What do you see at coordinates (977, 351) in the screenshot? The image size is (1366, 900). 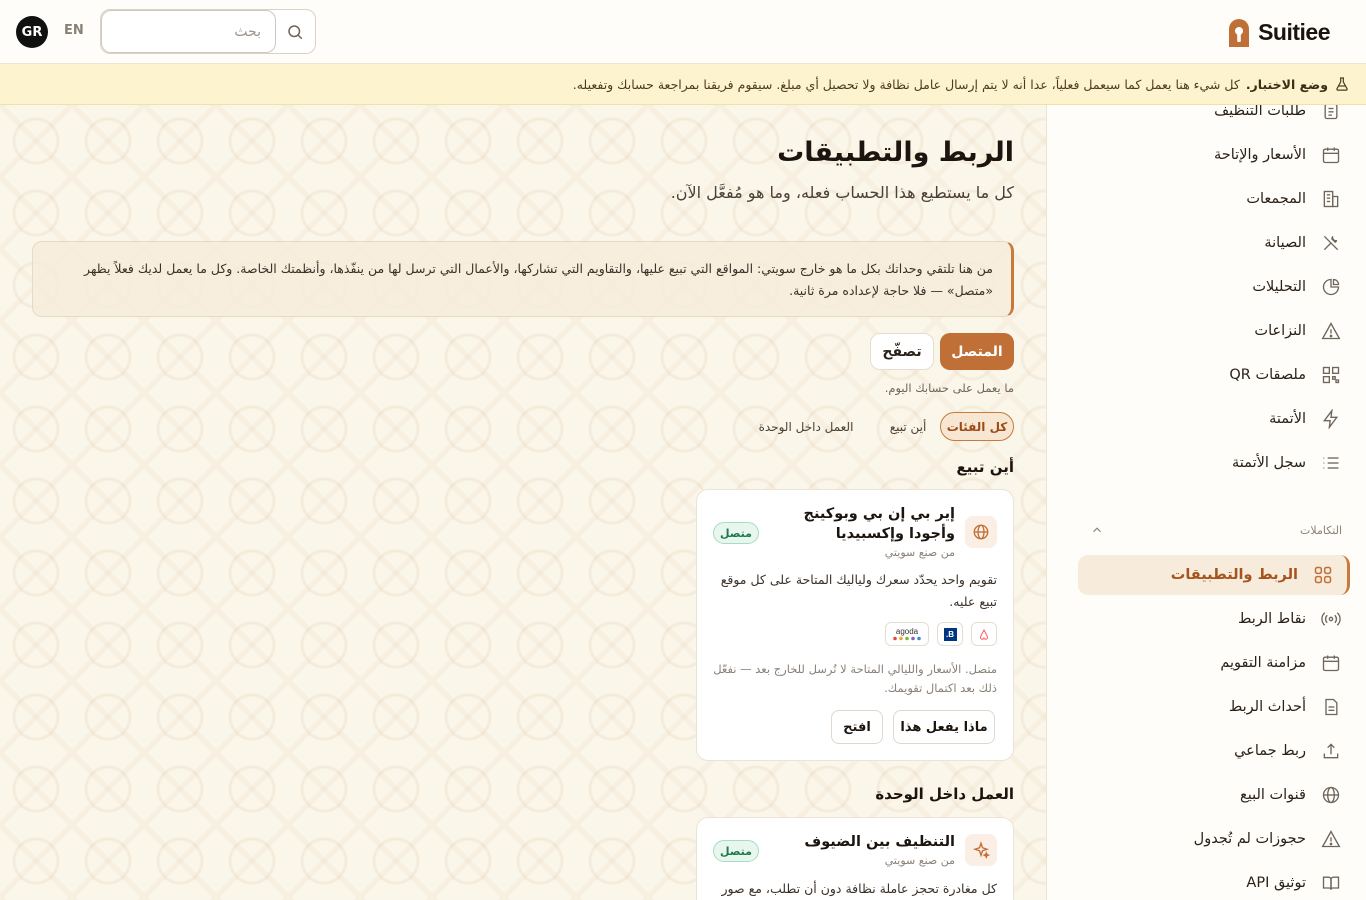 I see `tab-connected: المتصل` at bounding box center [977, 351].